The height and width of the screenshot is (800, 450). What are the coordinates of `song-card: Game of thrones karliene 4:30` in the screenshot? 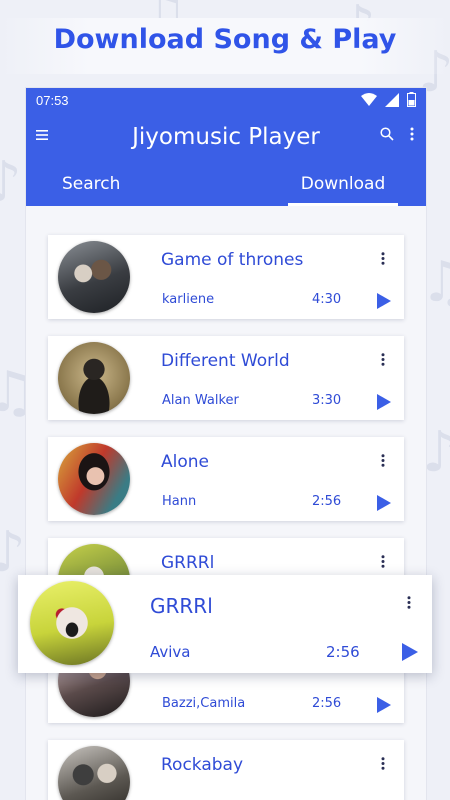 It's located at (226, 277).